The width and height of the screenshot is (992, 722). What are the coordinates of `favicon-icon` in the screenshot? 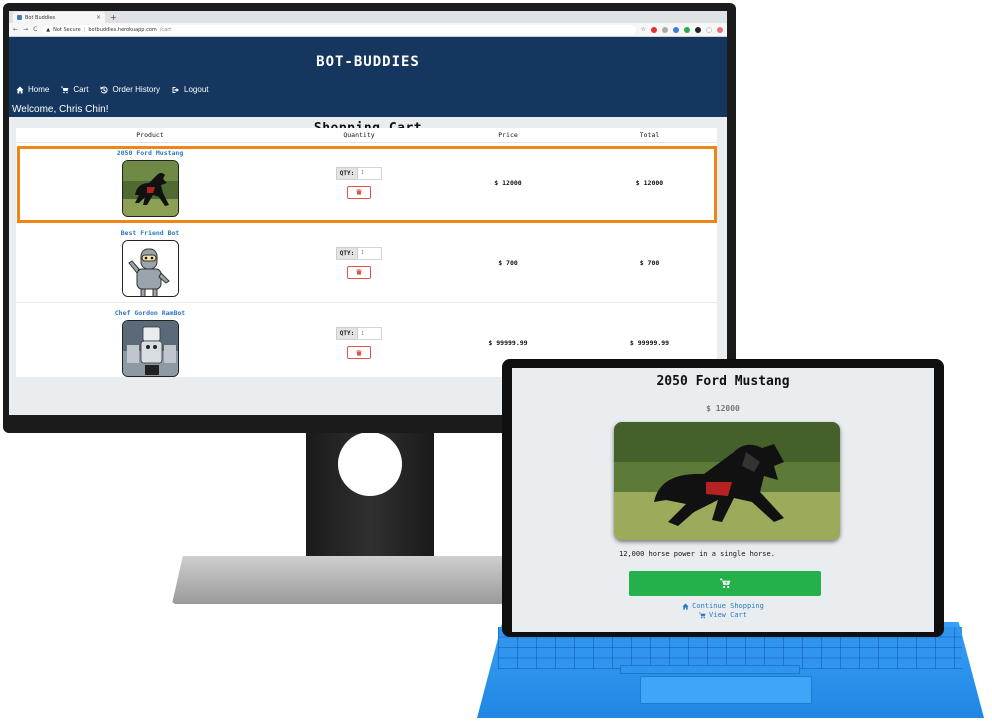 It's located at (19, 17).